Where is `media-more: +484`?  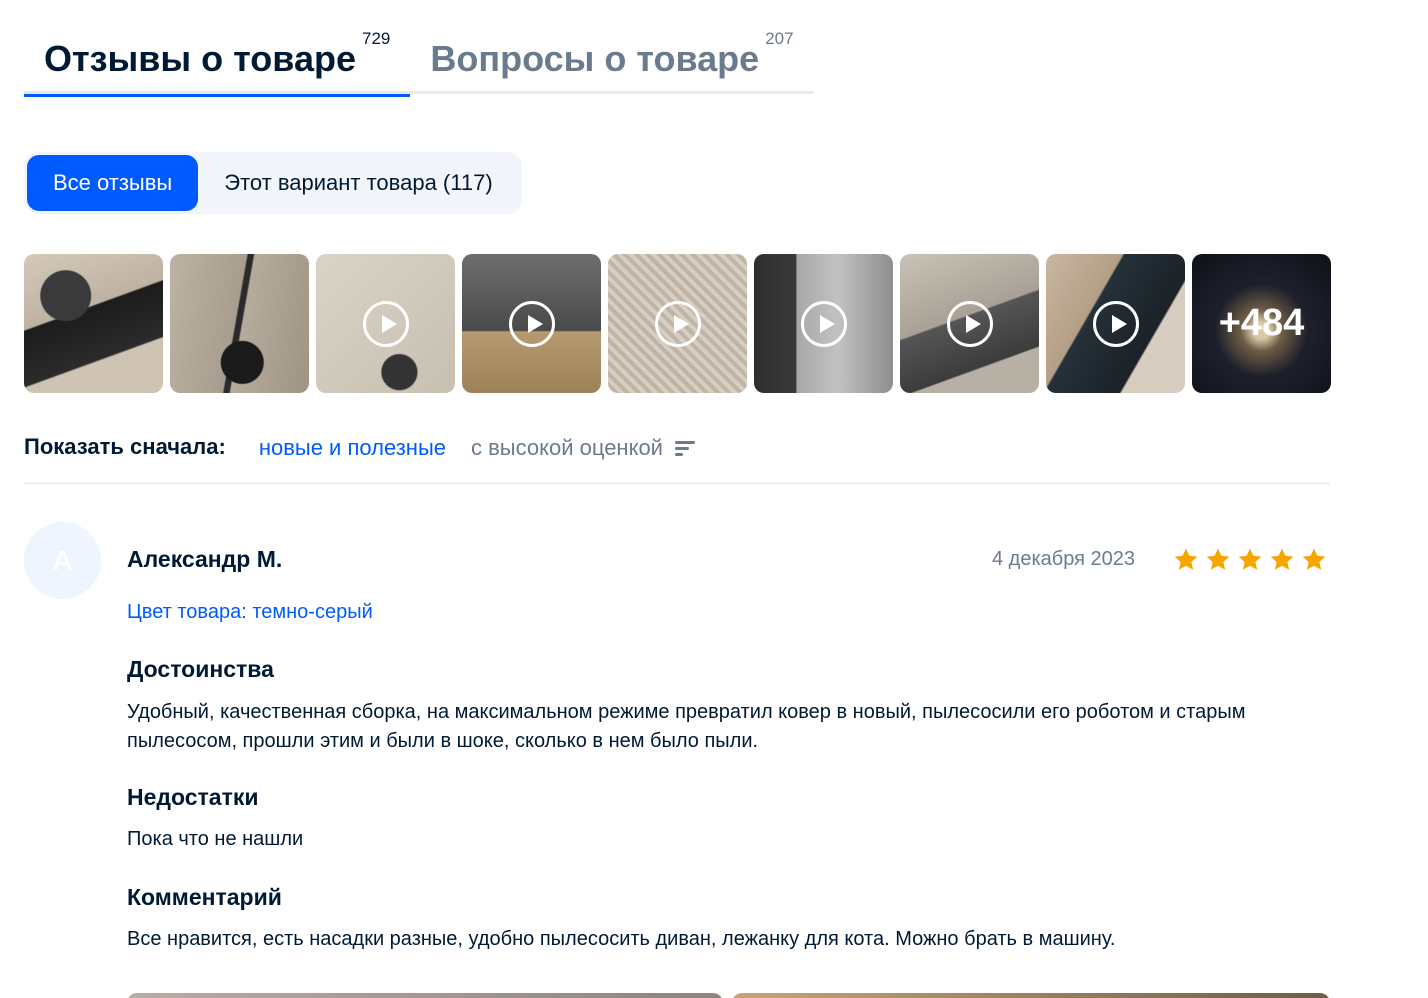
media-more: +484 is located at coordinates (1261, 323).